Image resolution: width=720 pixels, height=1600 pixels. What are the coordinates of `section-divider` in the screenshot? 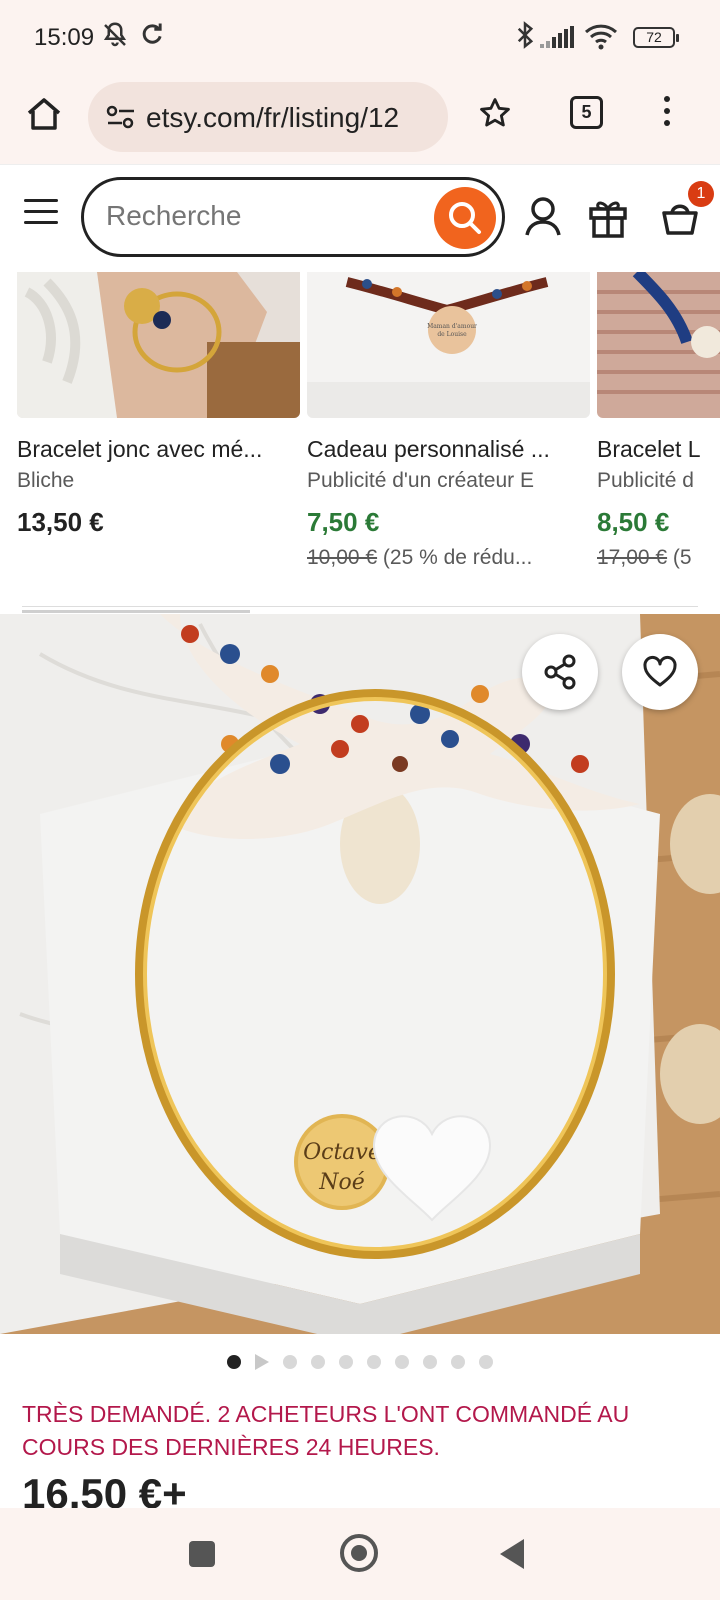 It's located at (360, 606).